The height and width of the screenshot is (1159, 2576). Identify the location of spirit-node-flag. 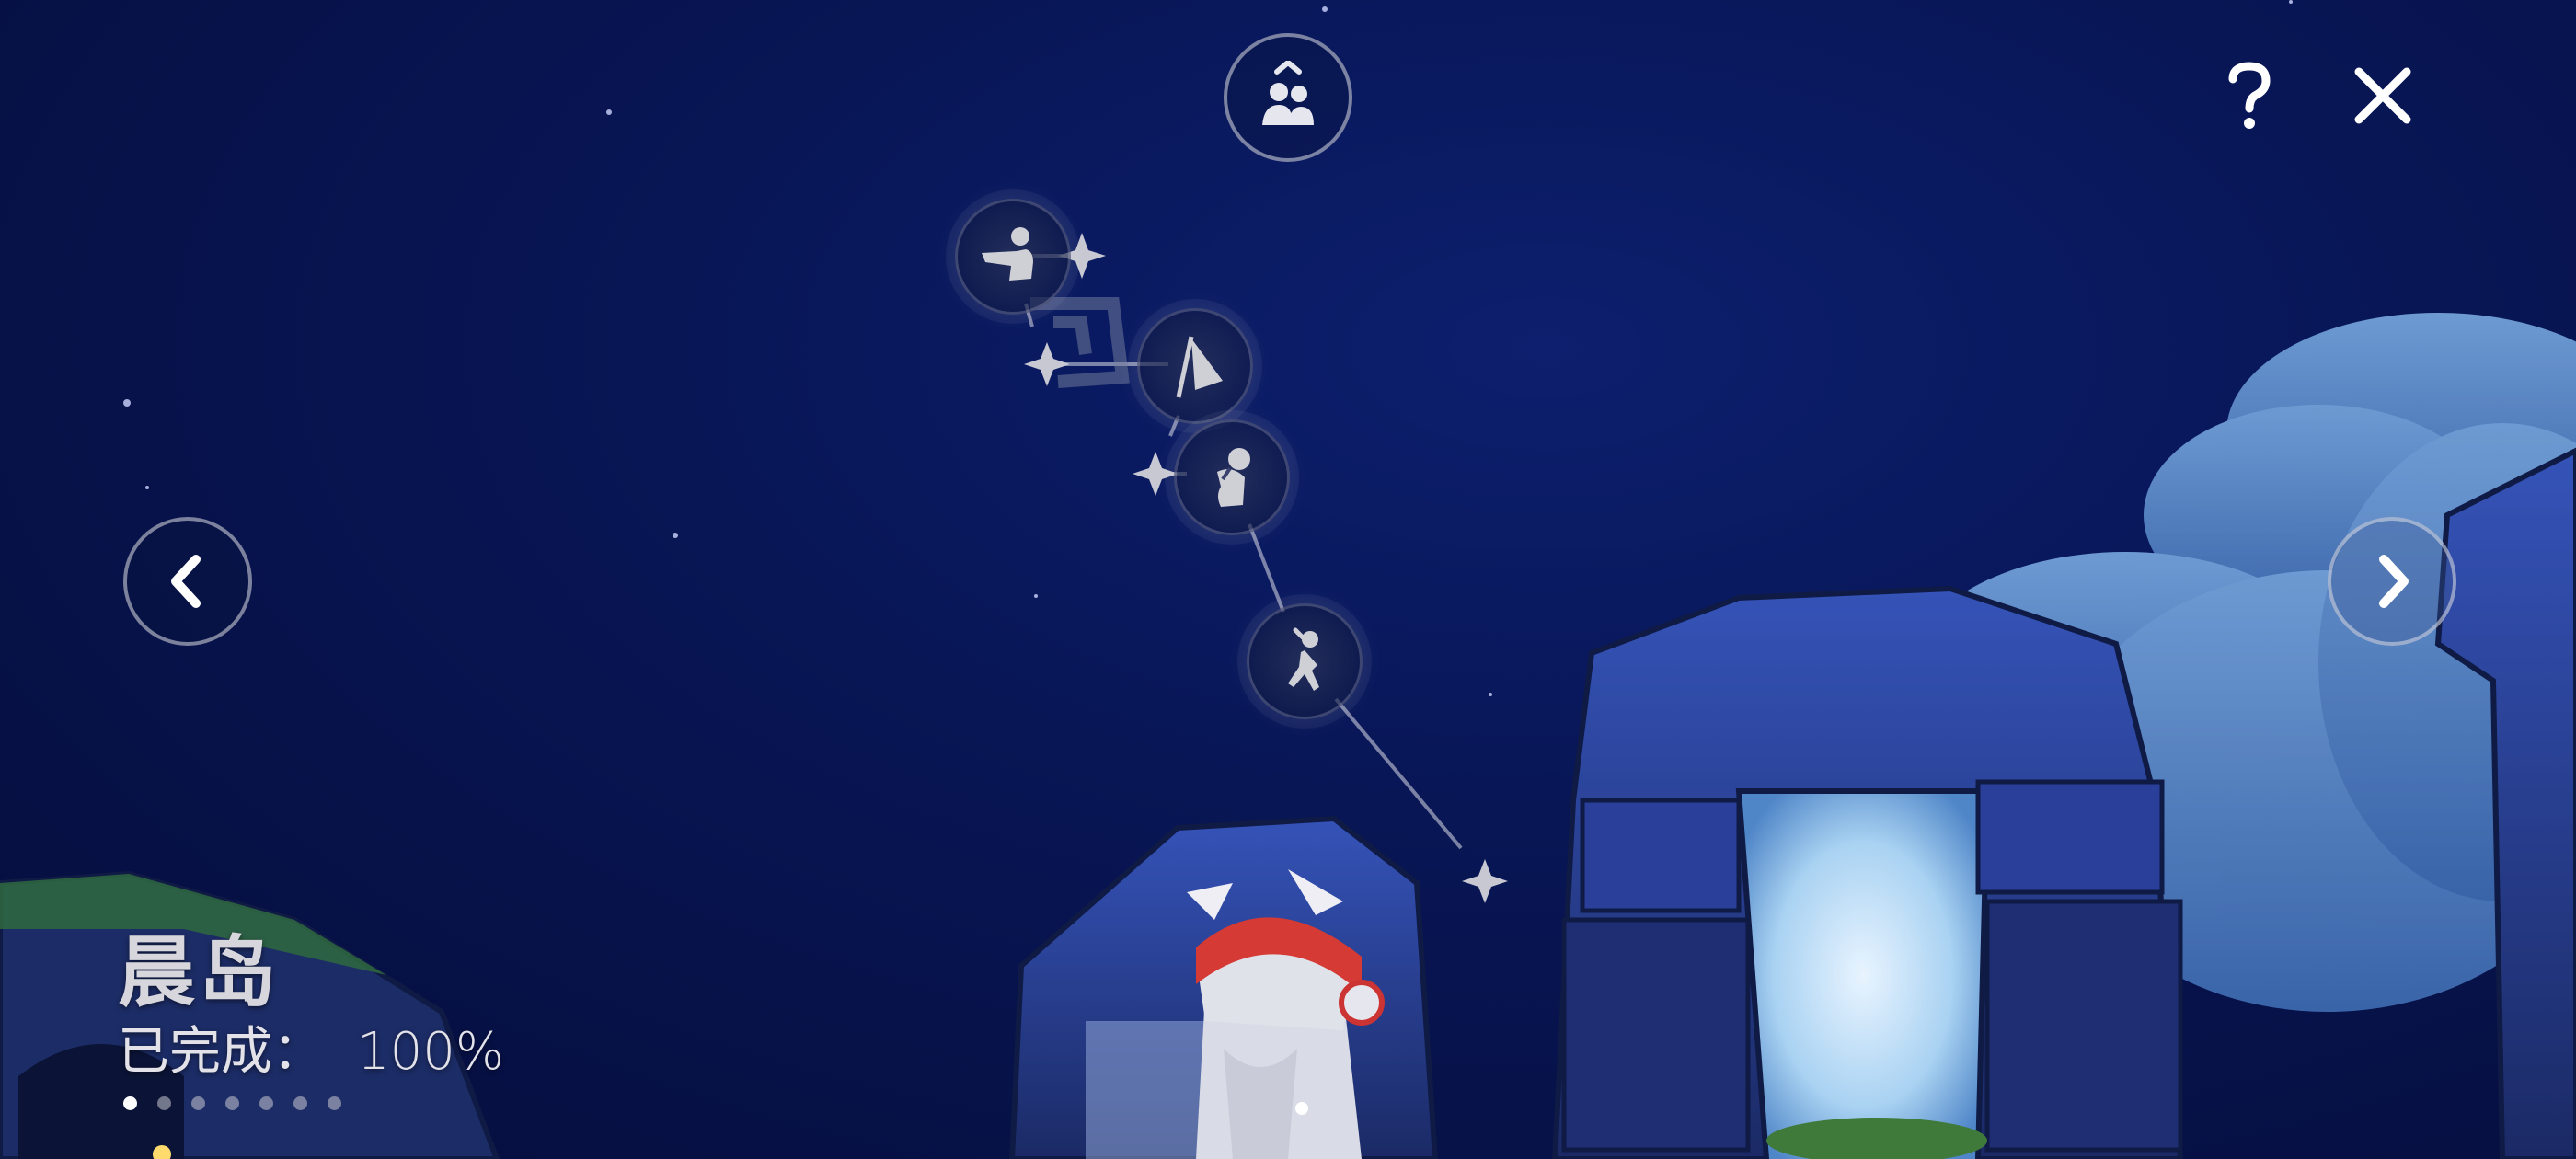
(1195, 366).